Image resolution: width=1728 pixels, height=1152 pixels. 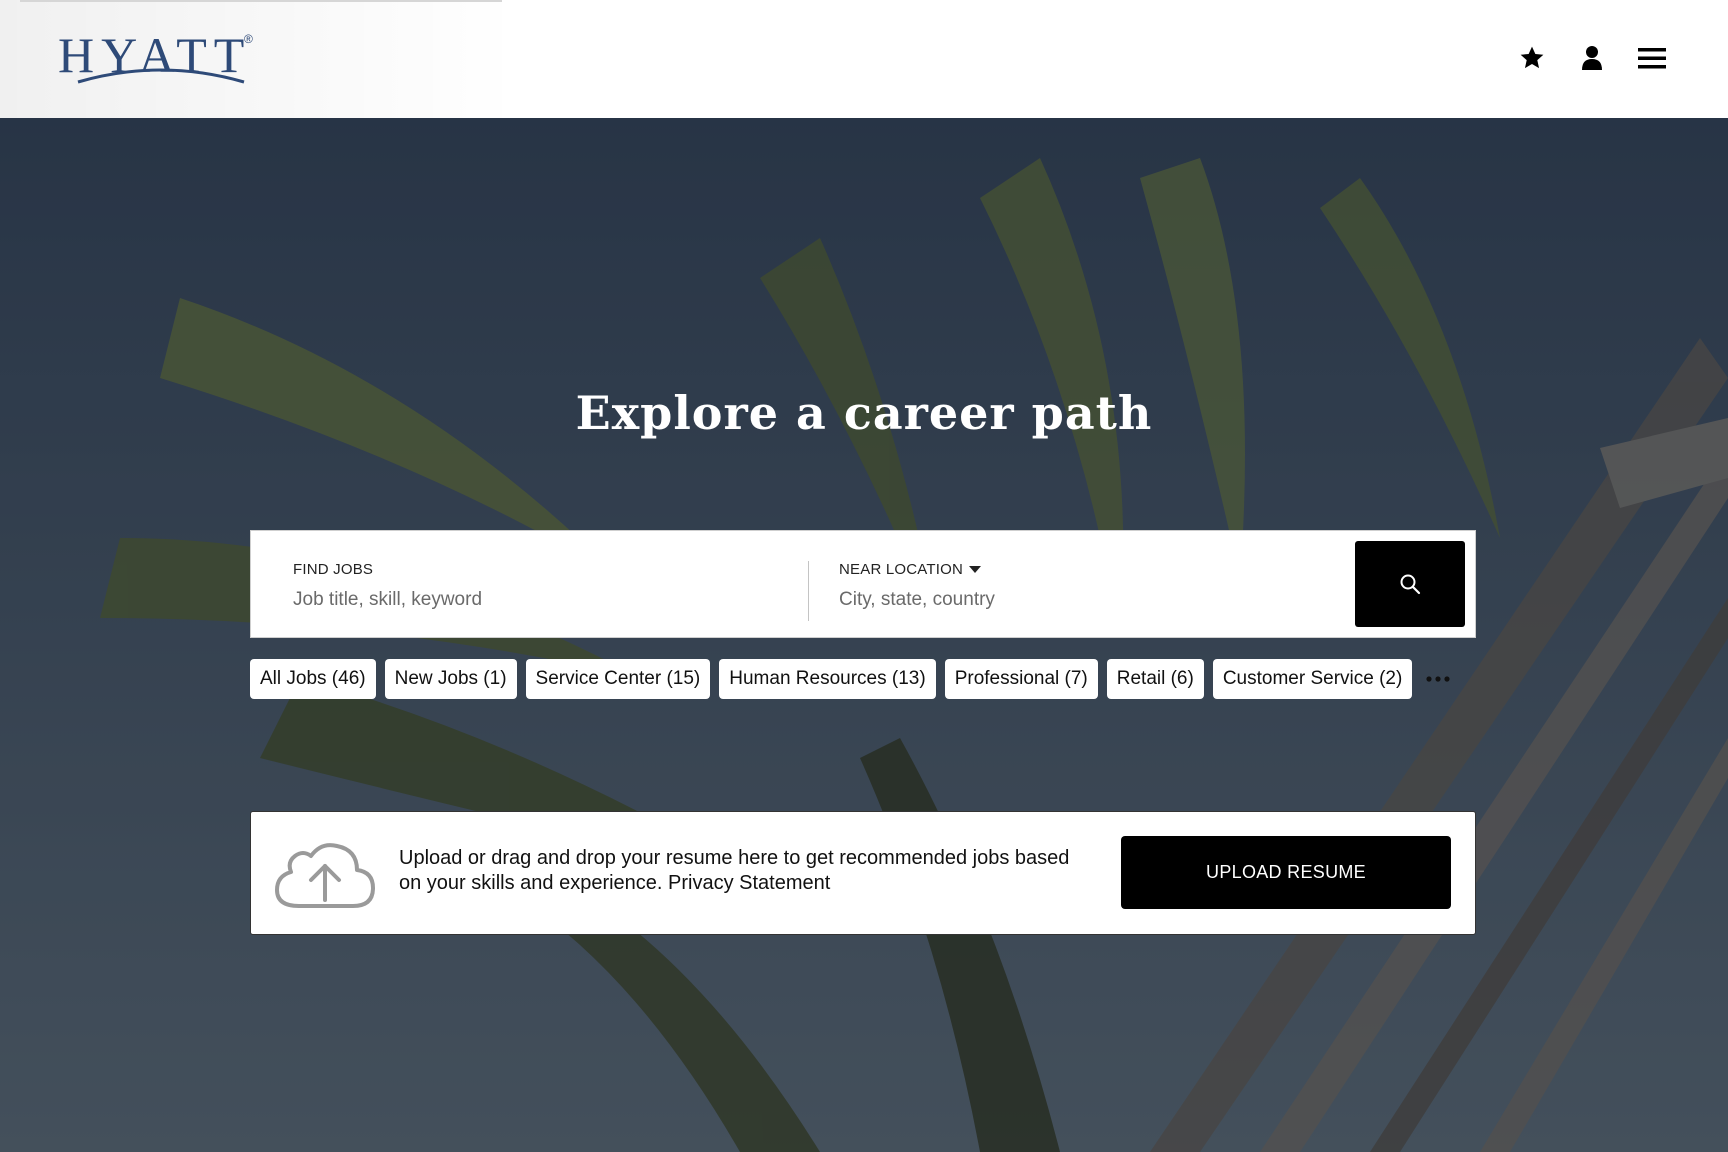 I want to click on search-icon, so click(x=1410, y=584).